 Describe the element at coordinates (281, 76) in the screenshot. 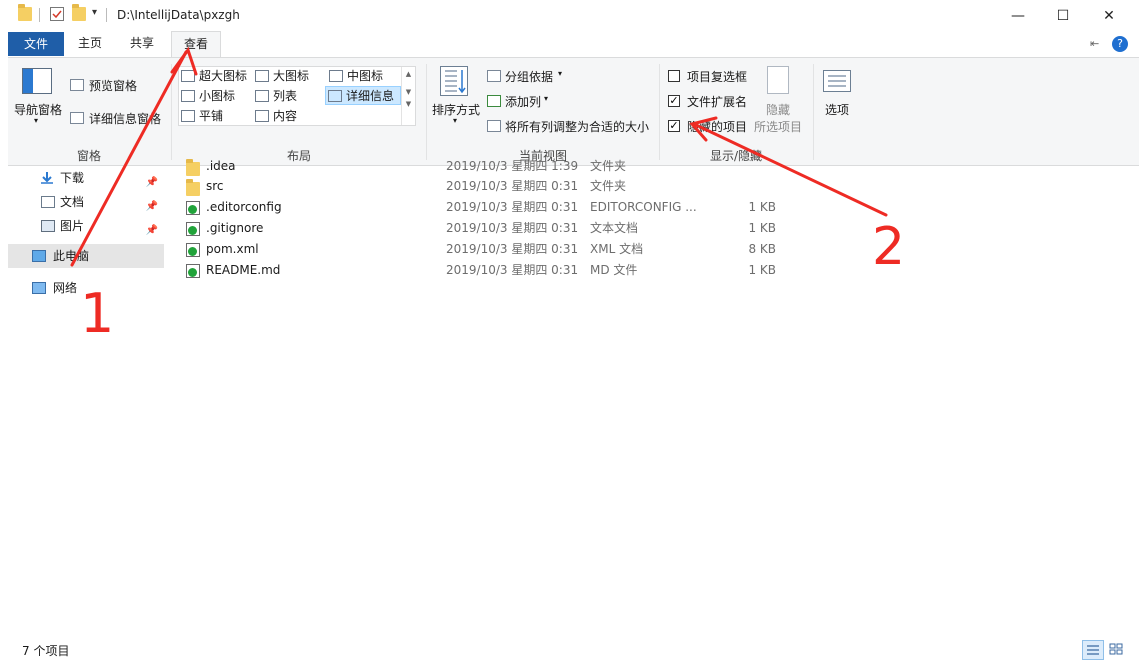

I see `layout-large-icons: 大图标` at that location.